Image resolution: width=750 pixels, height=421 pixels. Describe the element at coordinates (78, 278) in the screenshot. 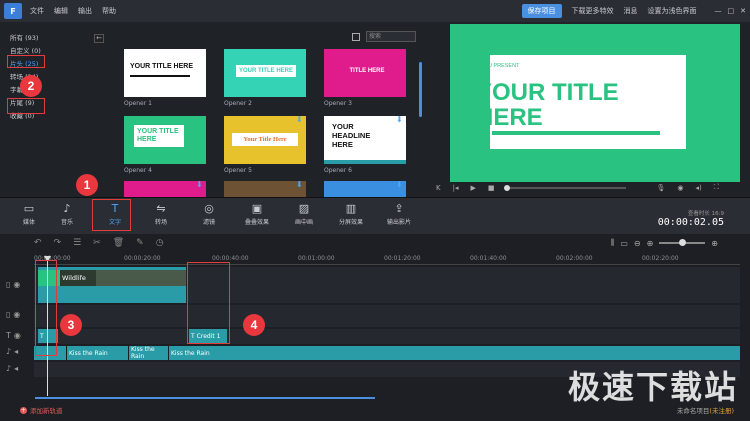

I see `video-clip-thumb: Wildlife` at that location.